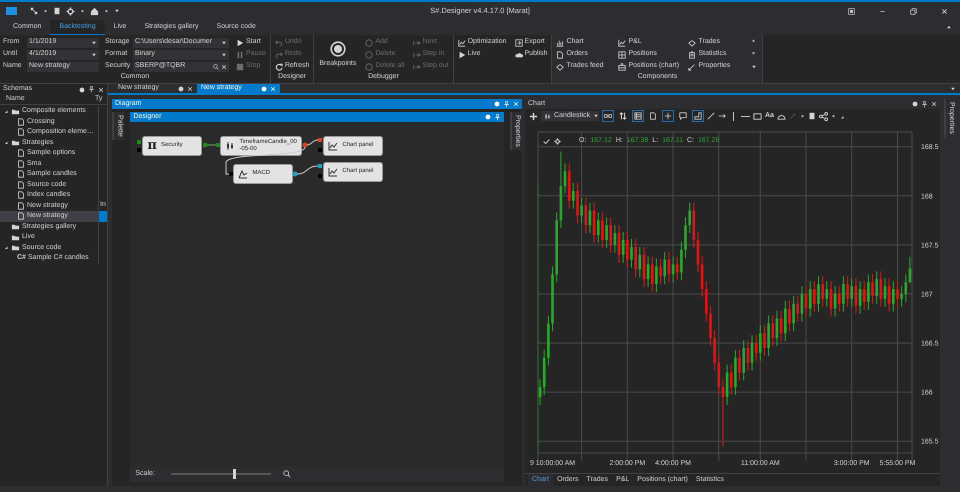 Image resolution: width=960 pixels, height=492 pixels. I want to click on search-icon, so click(216, 67).